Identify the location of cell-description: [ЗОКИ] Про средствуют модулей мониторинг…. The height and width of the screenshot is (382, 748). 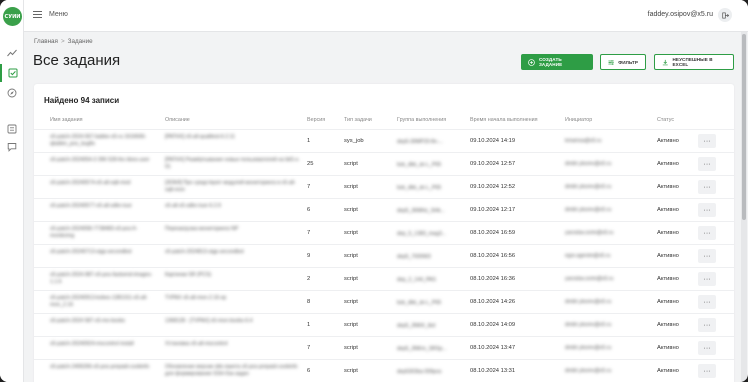
(230, 186).